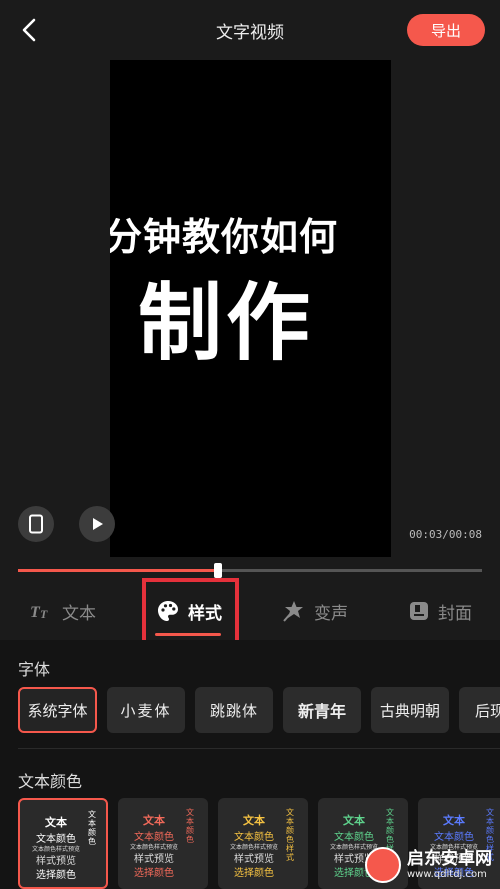 This screenshot has height=889, width=500. What do you see at coordinates (263, 843) in the screenshot?
I see `text-color-card: 文本文本颜色文本颜色样式预览样式预览选择颜色文本颜色样式` at bounding box center [263, 843].